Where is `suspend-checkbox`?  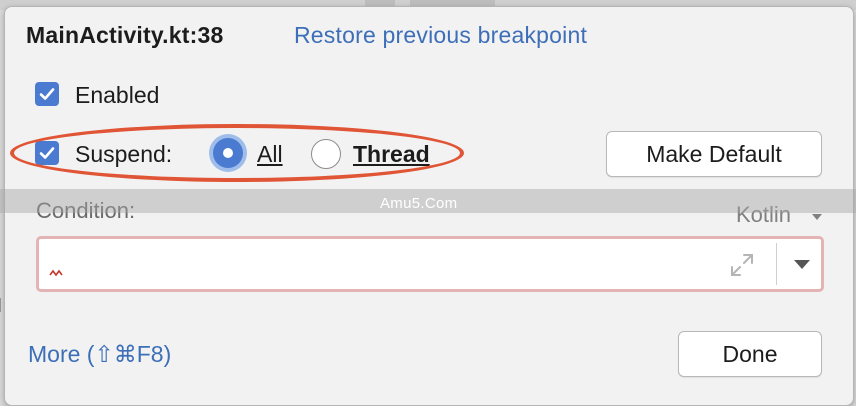 suspend-checkbox is located at coordinates (47, 153).